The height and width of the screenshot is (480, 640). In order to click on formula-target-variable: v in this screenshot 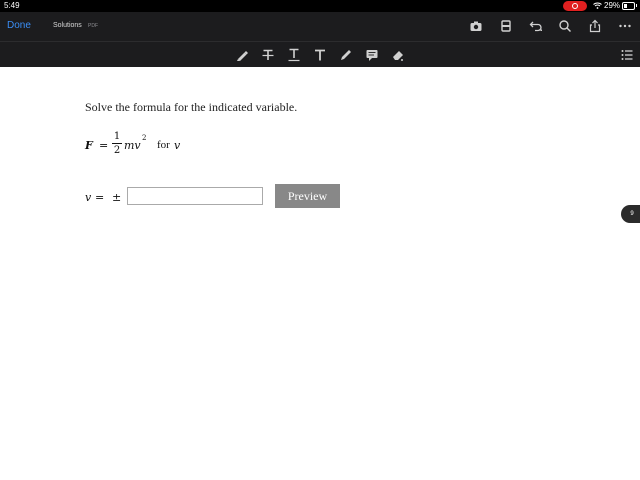, I will do `click(177, 145)`.